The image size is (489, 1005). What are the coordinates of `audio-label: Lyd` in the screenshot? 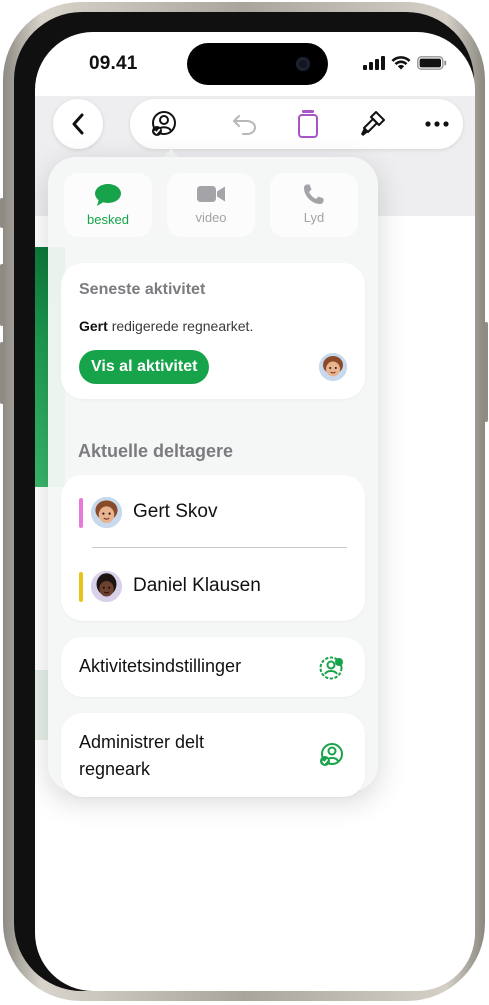 It's located at (314, 217).